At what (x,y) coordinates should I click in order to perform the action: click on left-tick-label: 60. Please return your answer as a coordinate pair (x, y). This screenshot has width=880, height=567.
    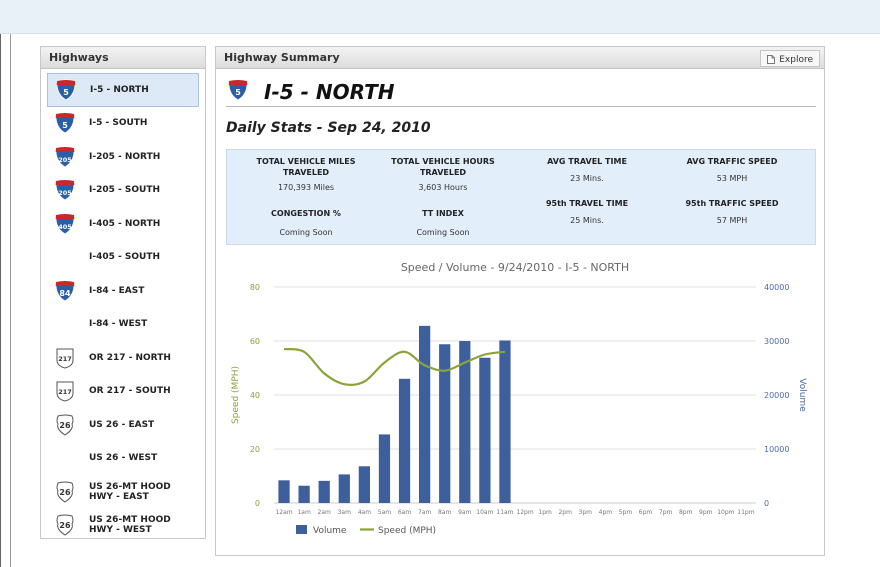
    Looking at the image, I should click on (255, 341).